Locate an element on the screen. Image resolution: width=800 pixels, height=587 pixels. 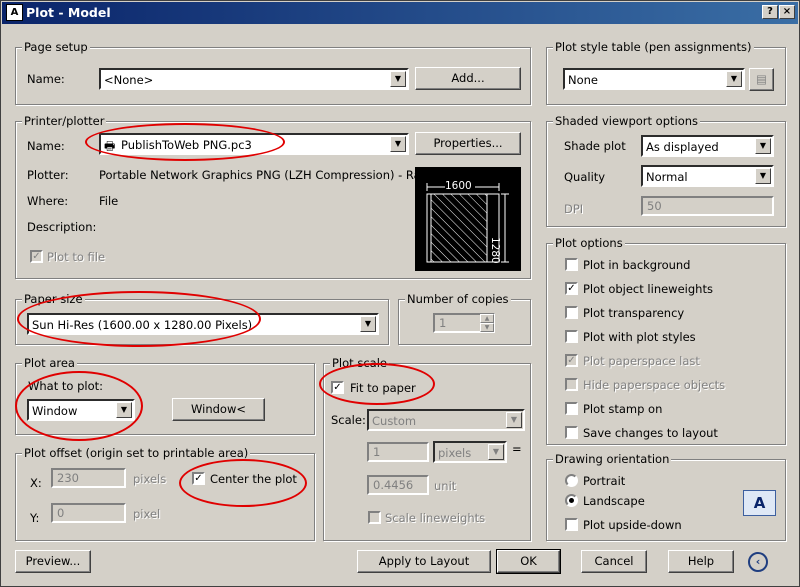
scale-unit2-label: unit is located at coordinates (445, 486).